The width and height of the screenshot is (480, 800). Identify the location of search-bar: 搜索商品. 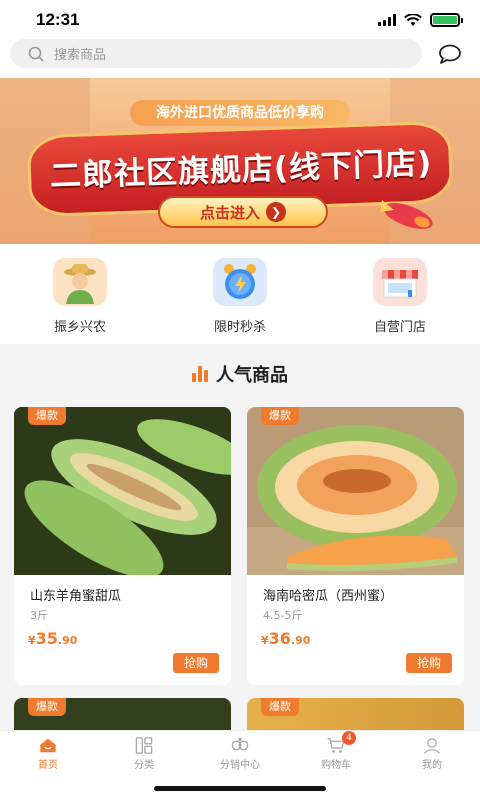
(240, 58).